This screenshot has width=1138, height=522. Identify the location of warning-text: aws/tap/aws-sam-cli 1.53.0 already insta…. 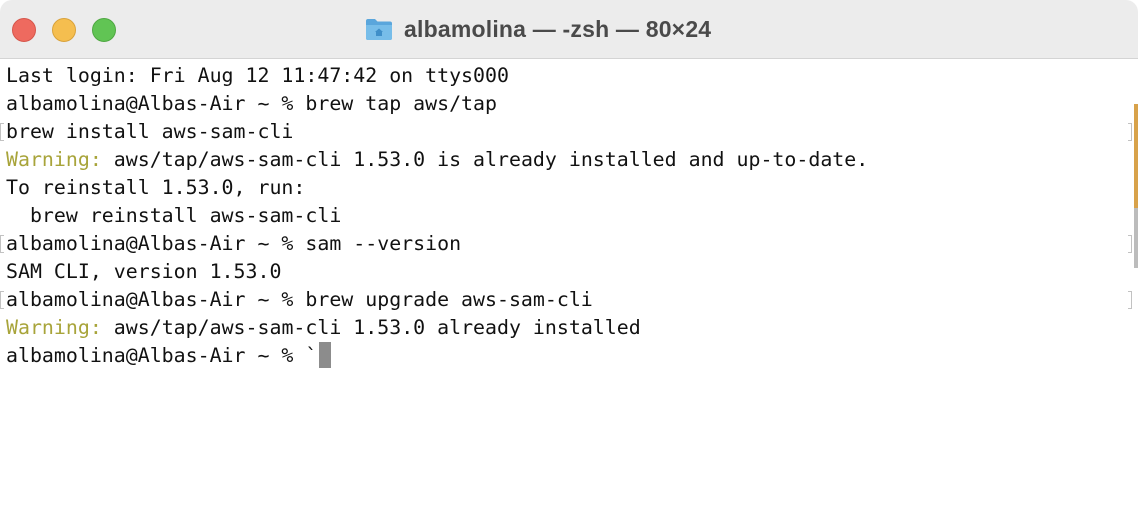
(371, 327).